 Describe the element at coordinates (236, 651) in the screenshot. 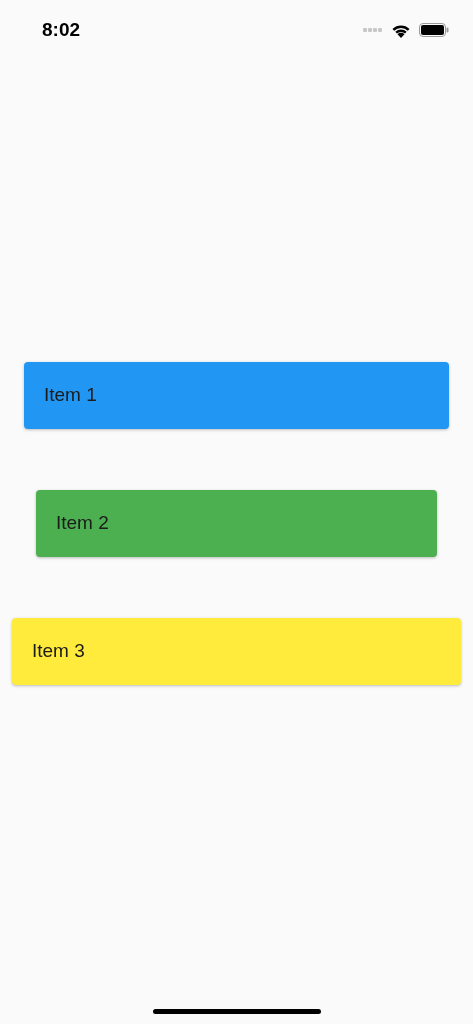

I see `item-card: Item 3` at that location.